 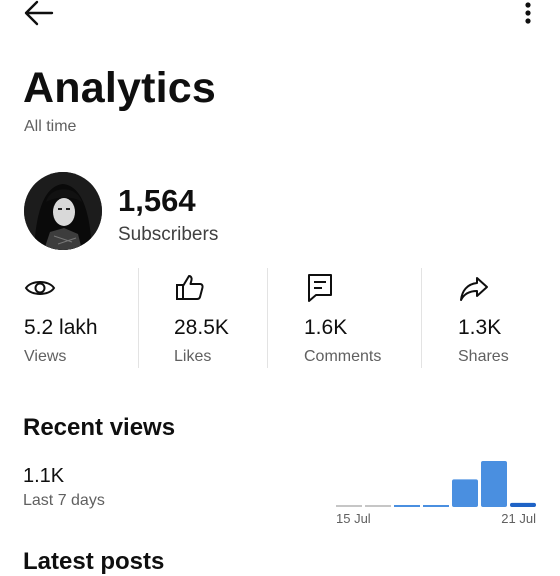 I want to click on recent-views-chart: 15 Jul 21 Jul, so click(x=437, y=492).